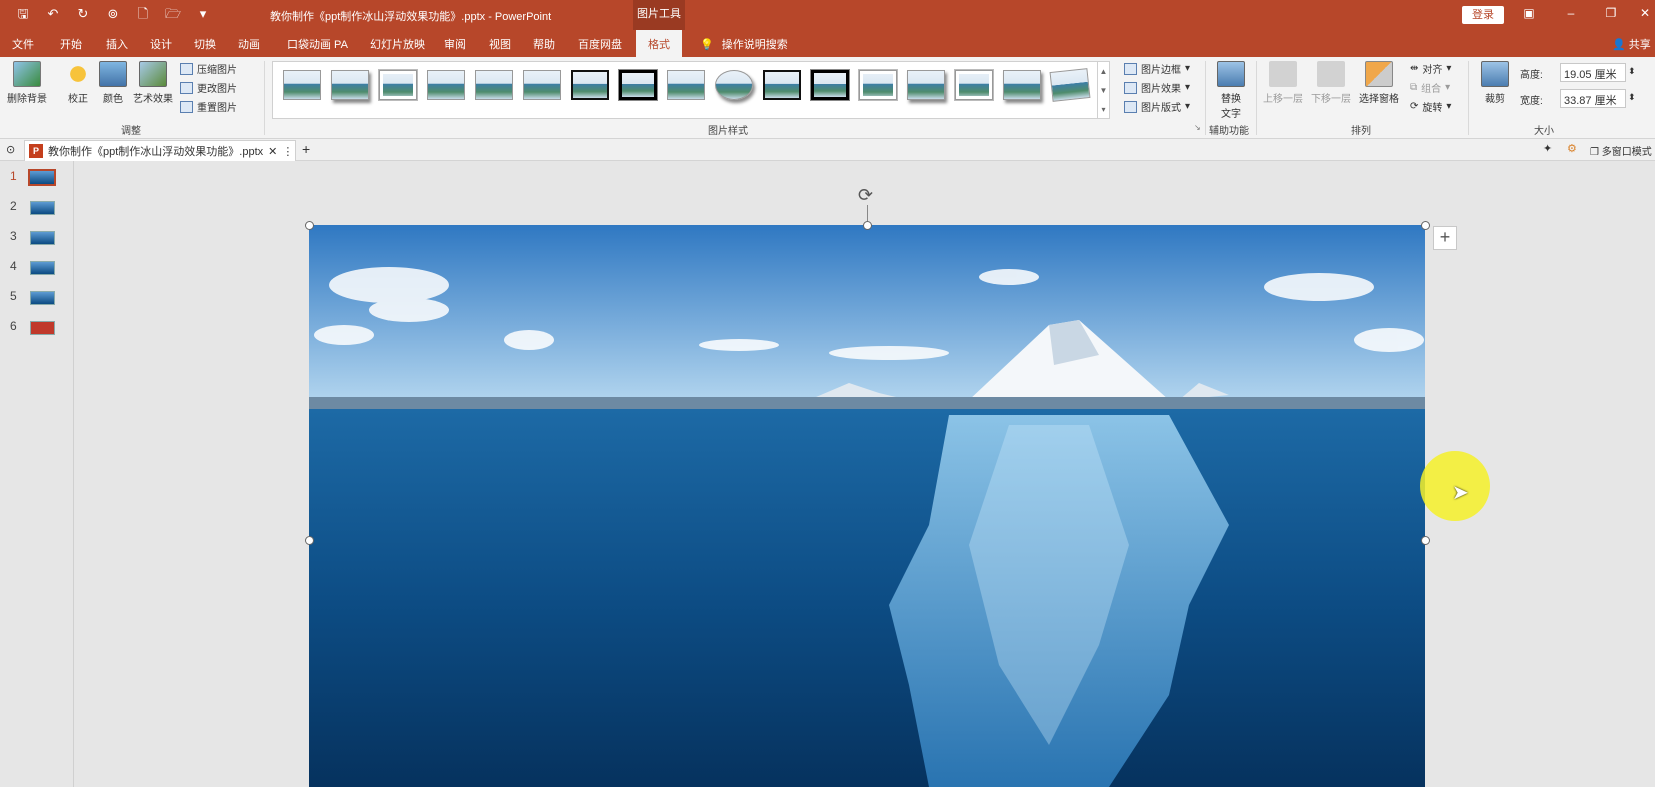  Describe the element at coordinates (1430, 68) in the screenshot. I see `align-button: ⇹ 对齐 ▾` at that location.